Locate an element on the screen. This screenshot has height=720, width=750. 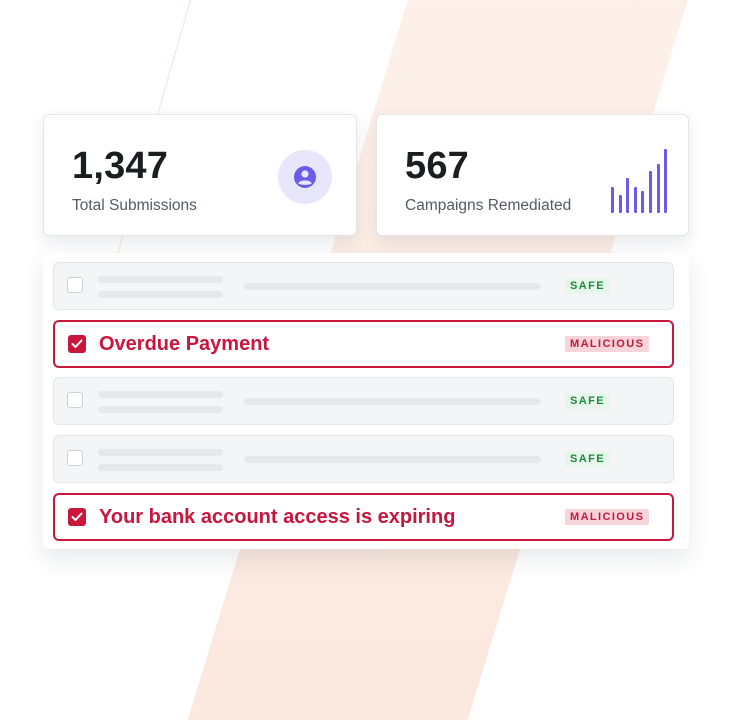
stat-label: Campaigns Remediated is located at coordinates (488, 205).